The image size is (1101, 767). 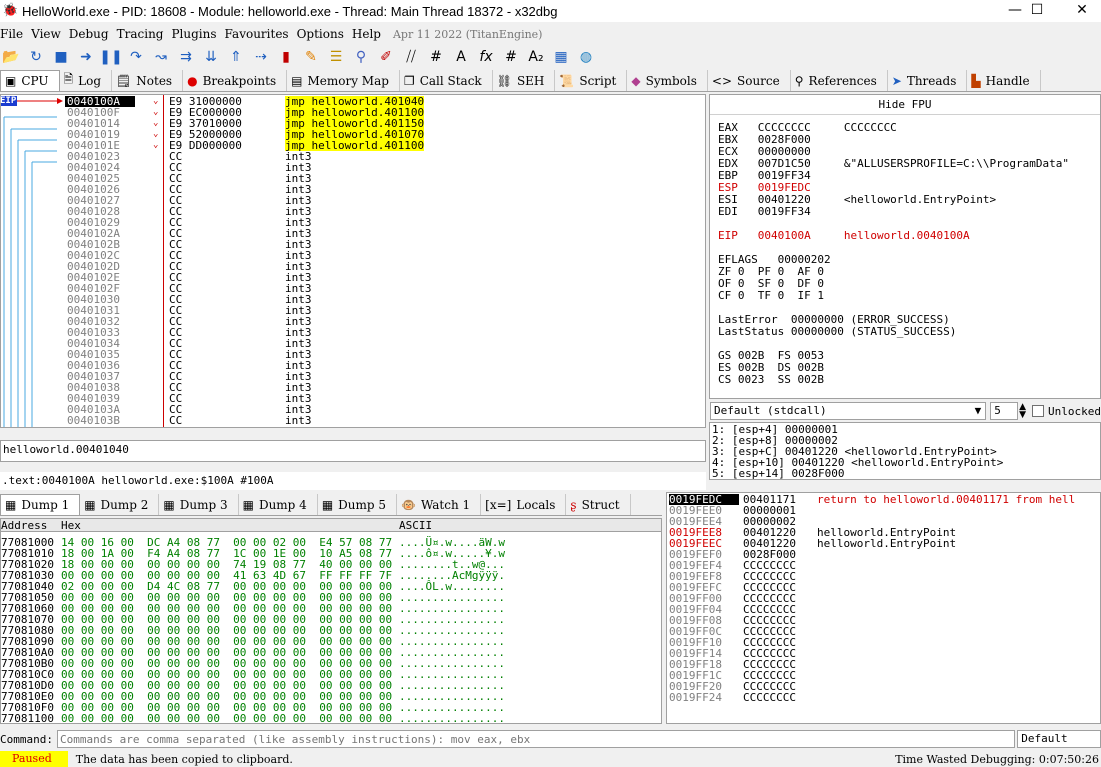 What do you see at coordinates (161, 57) in the screenshot?
I see `step-over-icon: ↝` at bounding box center [161, 57].